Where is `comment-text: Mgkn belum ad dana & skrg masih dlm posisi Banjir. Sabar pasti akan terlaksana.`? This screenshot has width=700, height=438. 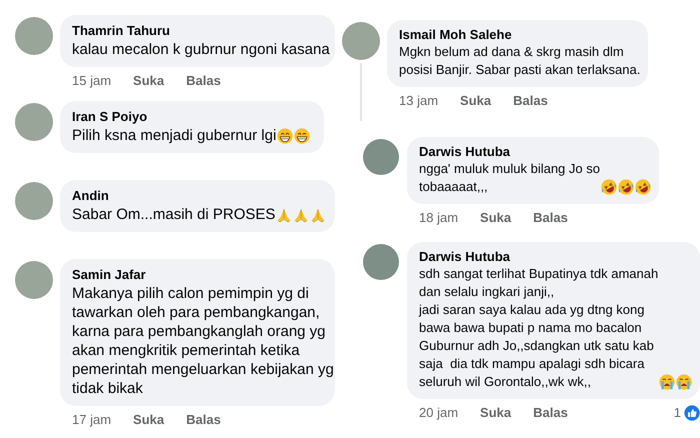 comment-text: Mgkn belum ad dana & skrg masih dlm posisi Banjir. Sabar pasti akan terlaksana. is located at coordinates (519, 61).